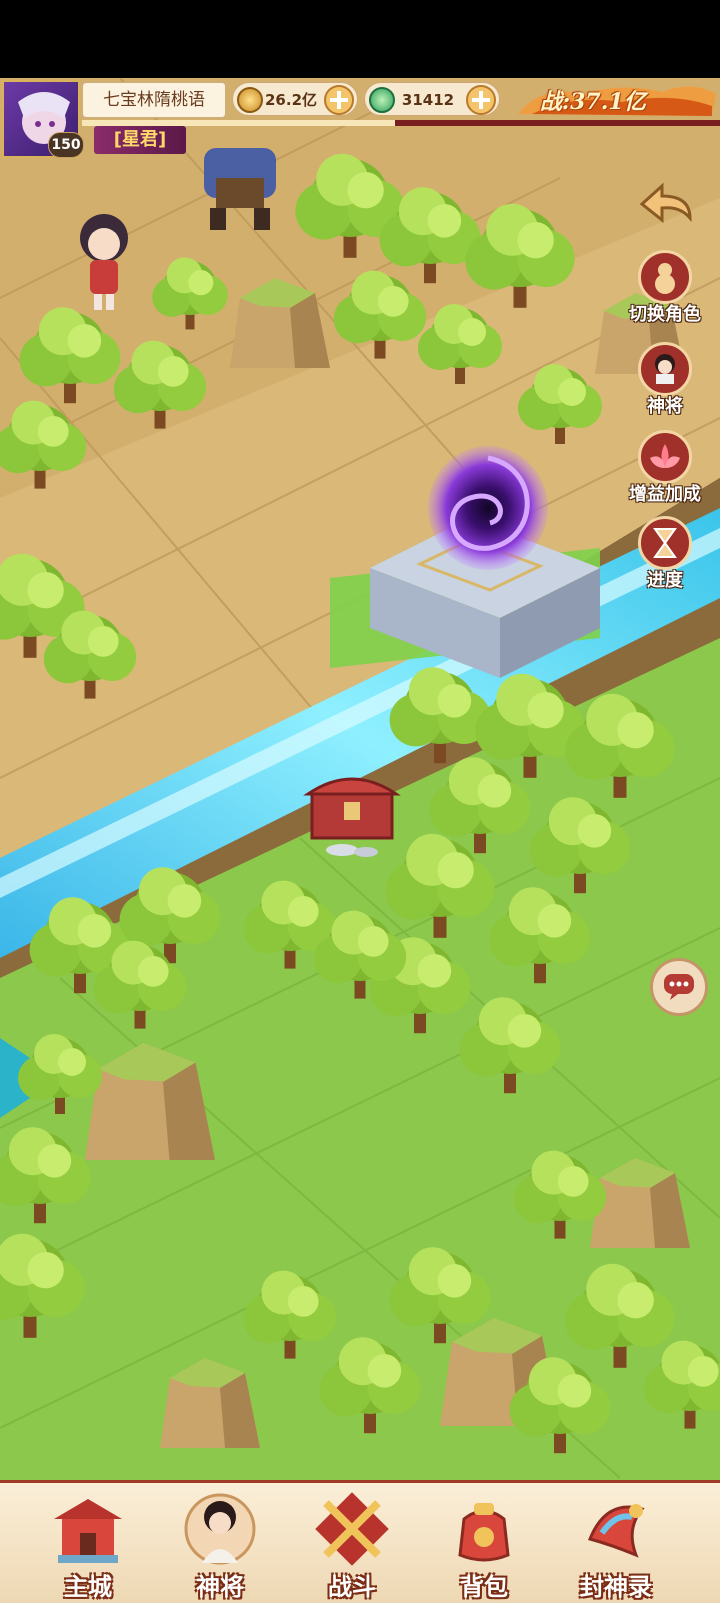 This screenshot has height=1603, width=720. Describe the element at coordinates (88, 1531) in the screenshot. I see `city-gate-icon` at that location.